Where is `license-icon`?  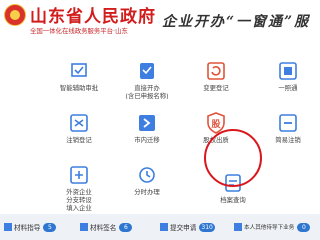
license-icon is located at coordinates (288, 71).